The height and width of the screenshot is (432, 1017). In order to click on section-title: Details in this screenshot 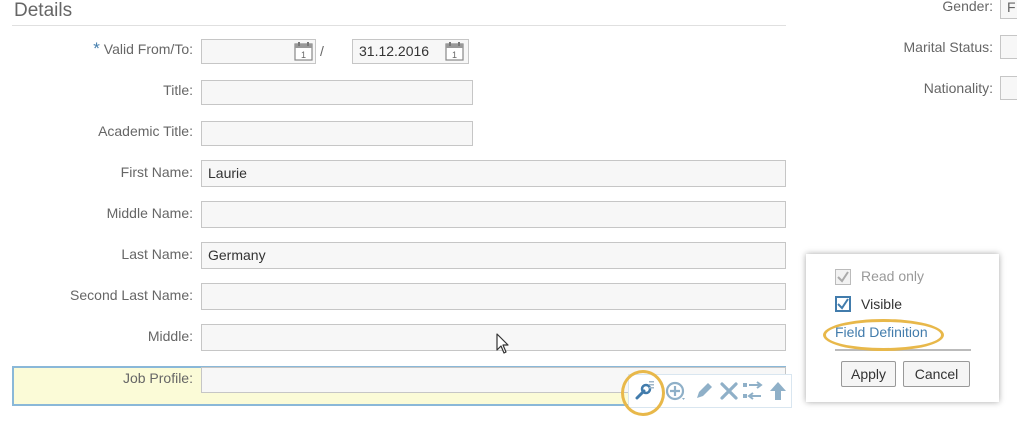, I will do `click(43, 10)`.